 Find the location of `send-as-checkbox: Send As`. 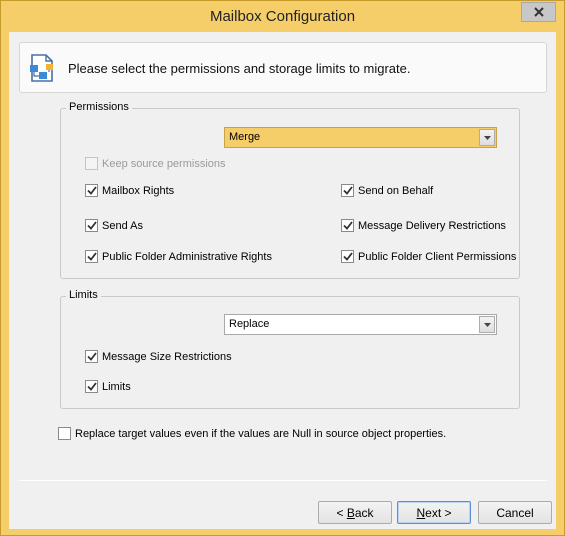

send-as-checkbox: Send As is located at coordinates (114, 225).